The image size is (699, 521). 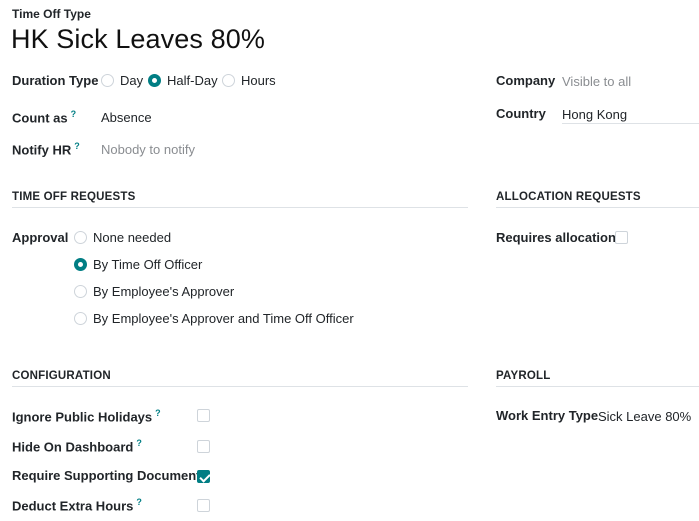 I want to click on requires-allocation-label: Requires allocation, so click(x=556, y=237).